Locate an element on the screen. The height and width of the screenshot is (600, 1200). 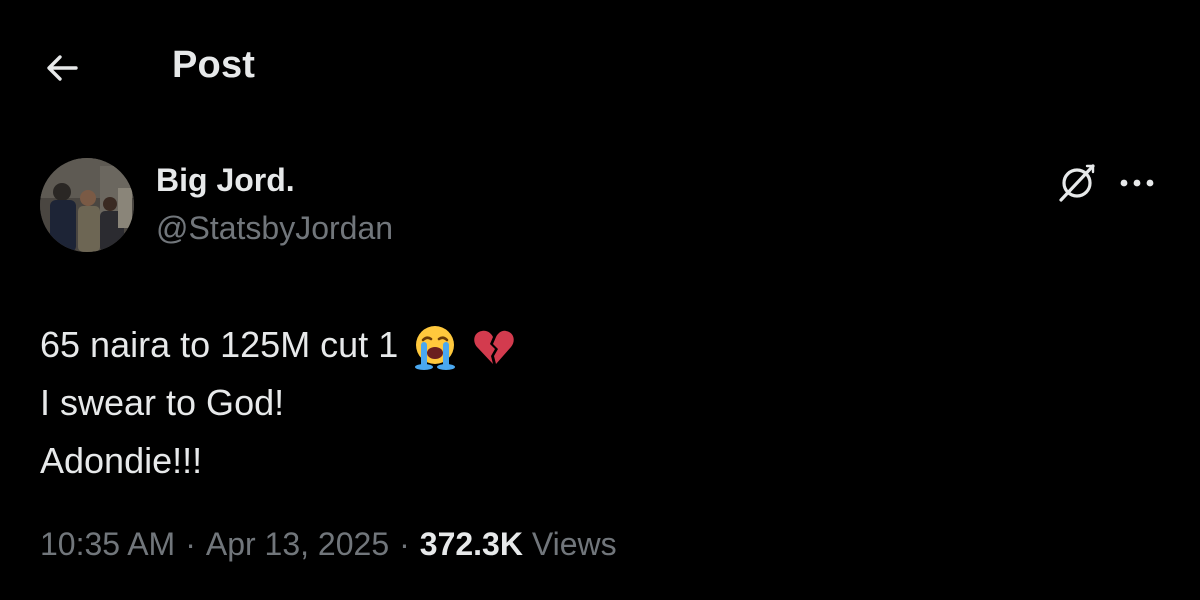
post-time: 10:35 AM is located at coordinates (107, 544).